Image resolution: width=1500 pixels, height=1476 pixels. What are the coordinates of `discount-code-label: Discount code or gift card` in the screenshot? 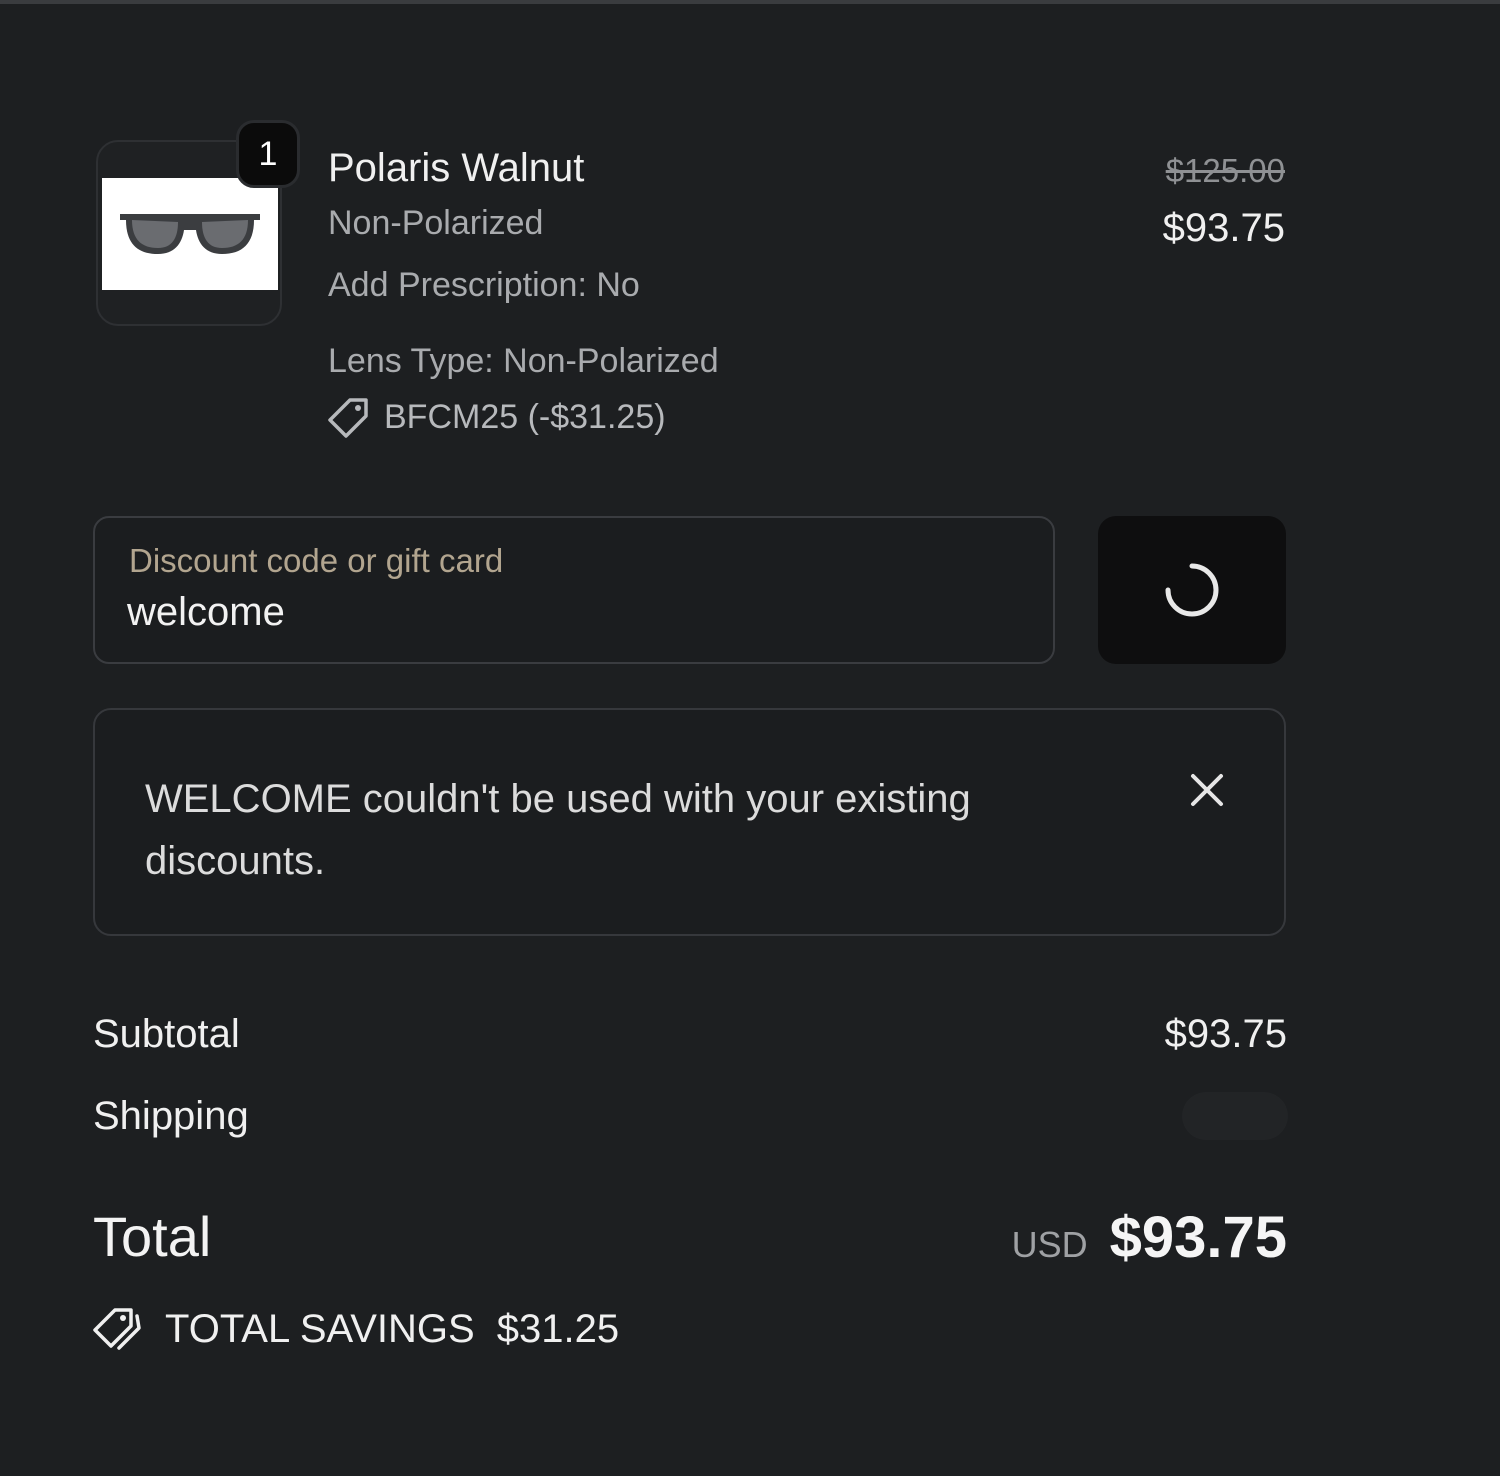 It's located at (316, 560).